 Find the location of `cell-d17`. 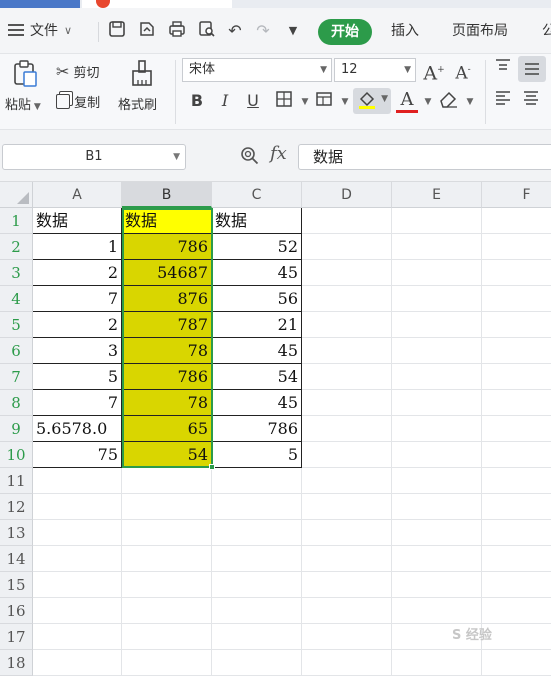

cell-d17 is located at coordinates (347, 637).